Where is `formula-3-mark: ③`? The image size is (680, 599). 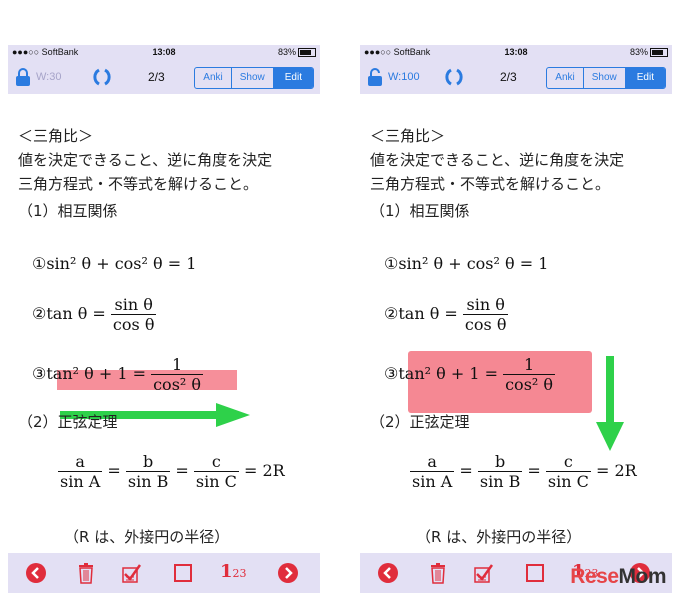 formula-3-mark: ③ is located at coordinates (39, 373).